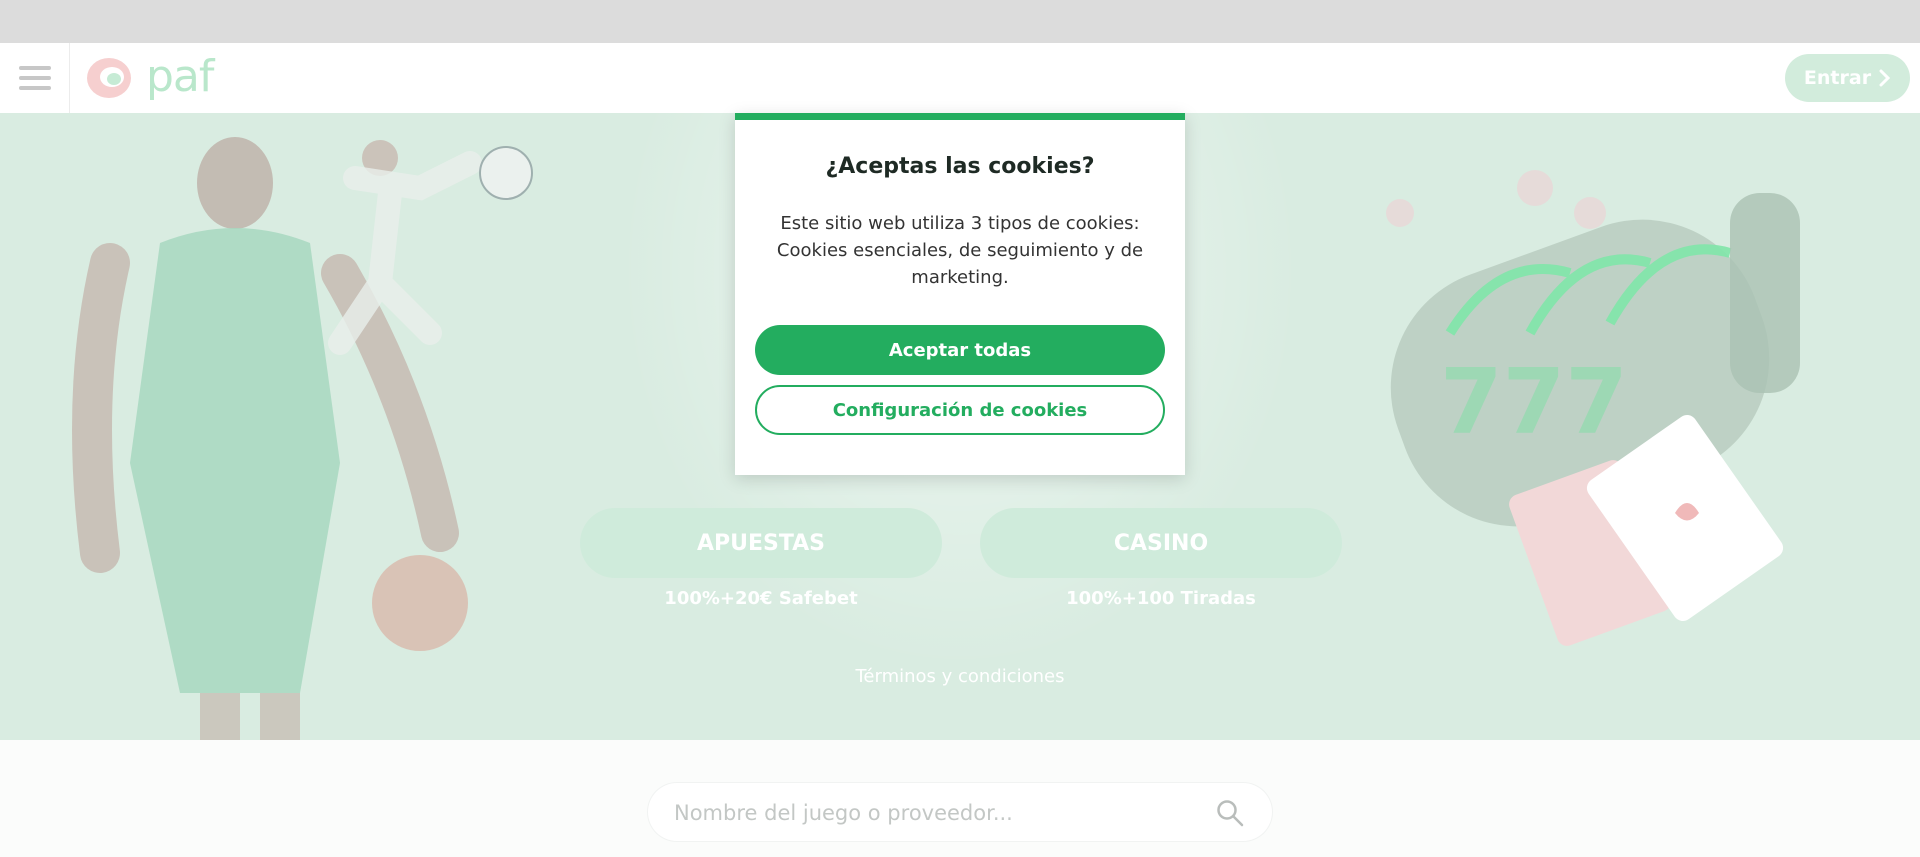 The height and width of the screenshot is (857, 1920). I want to click on menu-button, so click(35, 78).